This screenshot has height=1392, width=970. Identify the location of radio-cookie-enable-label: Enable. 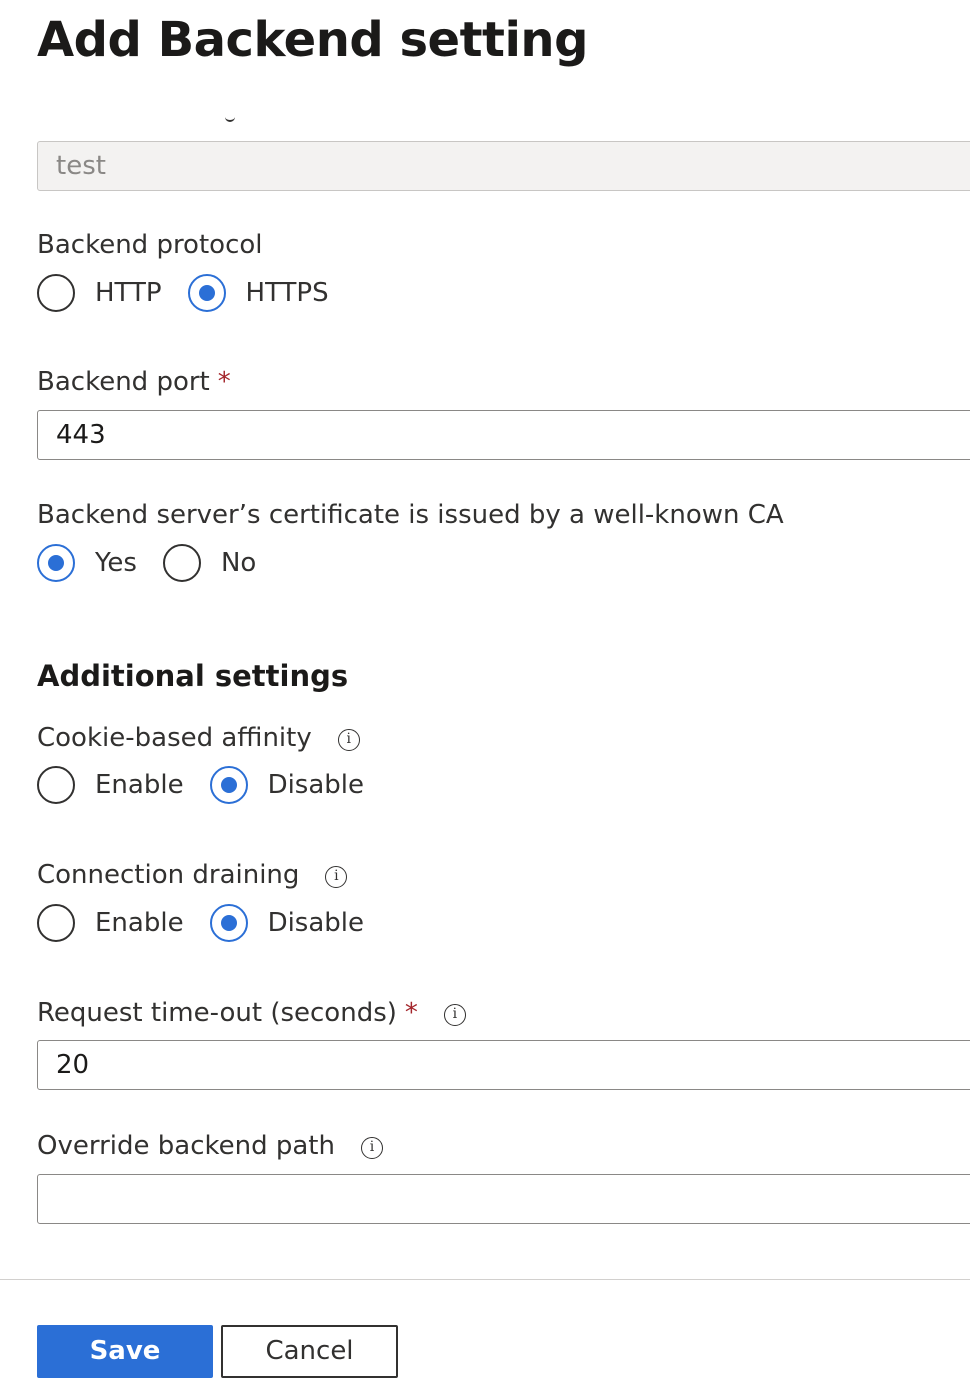
(139, 785).